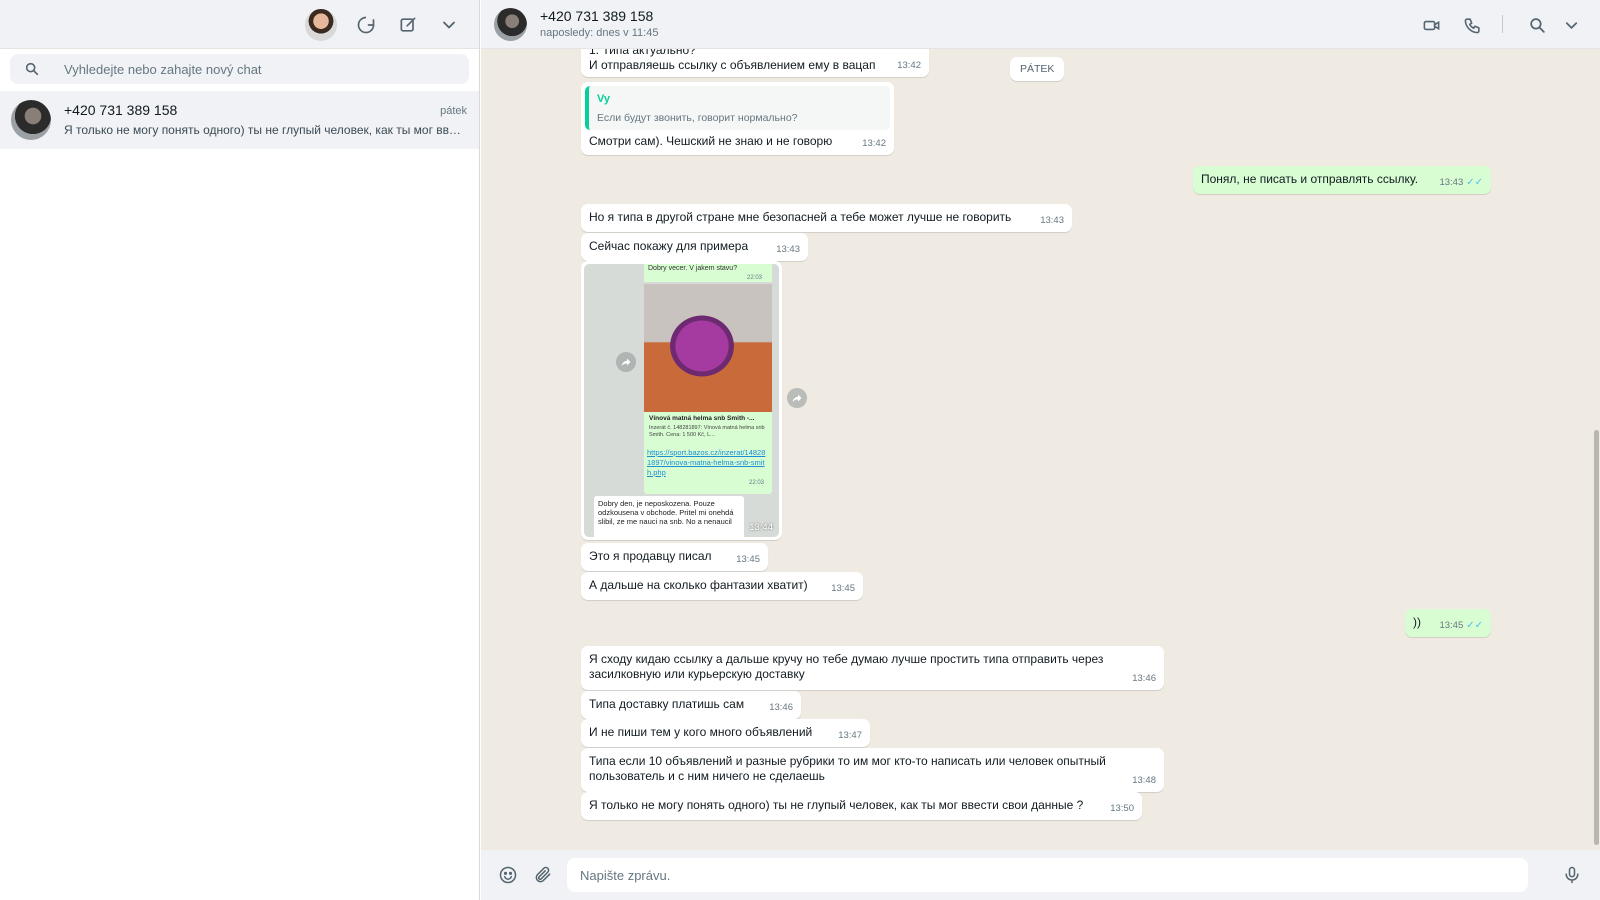 The image size is (1600, 900). What do you see at coordinates (1047, 875) in the screenshot?
I see `message-input` at bounding box center [1047, 875].